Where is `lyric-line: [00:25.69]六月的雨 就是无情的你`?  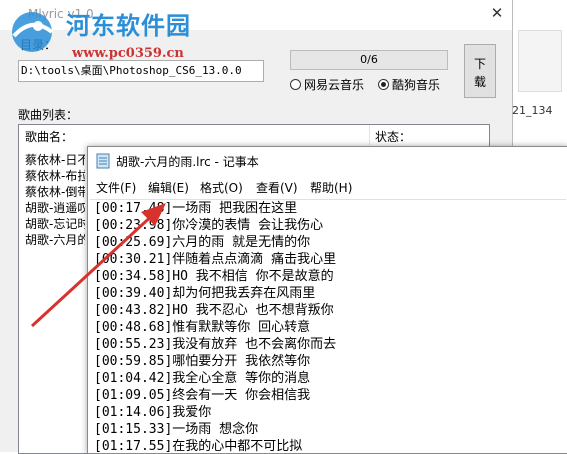 lyric-line: [00:25.69]六月的雨 就是无情的你 is located at coordinates (202, 242).